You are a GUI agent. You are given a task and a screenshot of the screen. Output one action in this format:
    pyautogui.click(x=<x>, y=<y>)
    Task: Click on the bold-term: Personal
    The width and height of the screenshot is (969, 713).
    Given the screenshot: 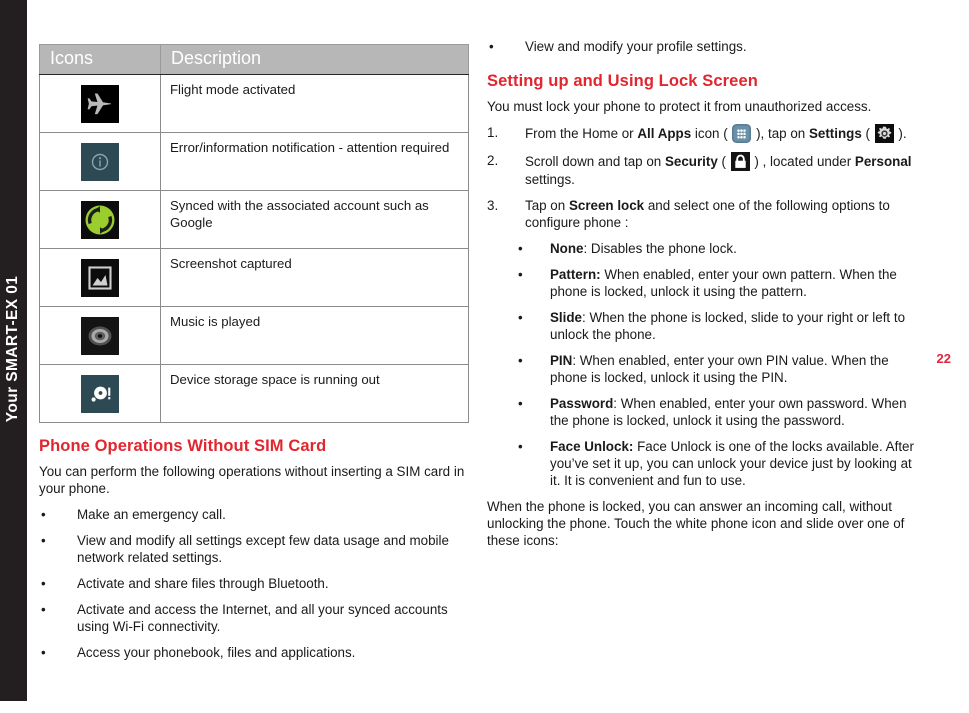 What is the action you would take?
    pyautogui.click(x=883, y=162)
    